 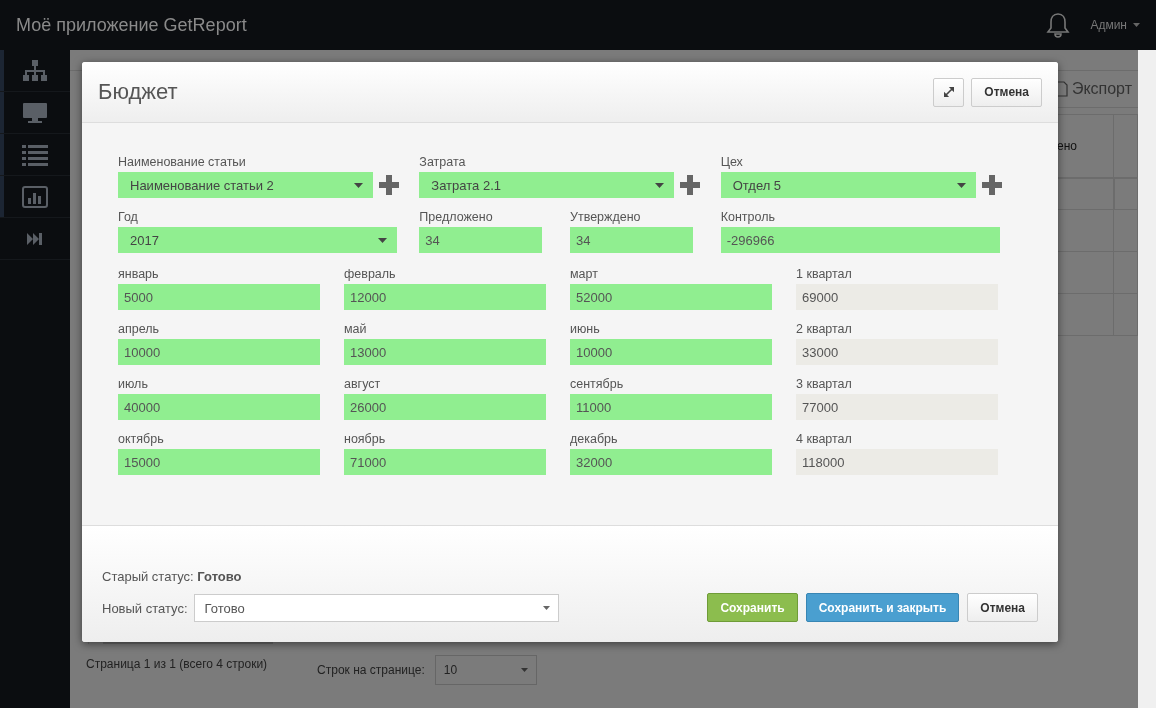 What do you see at coordinates (485, 670) in the screenshot?
I see `page-size-select: 10` at bounding box center [485, 670].